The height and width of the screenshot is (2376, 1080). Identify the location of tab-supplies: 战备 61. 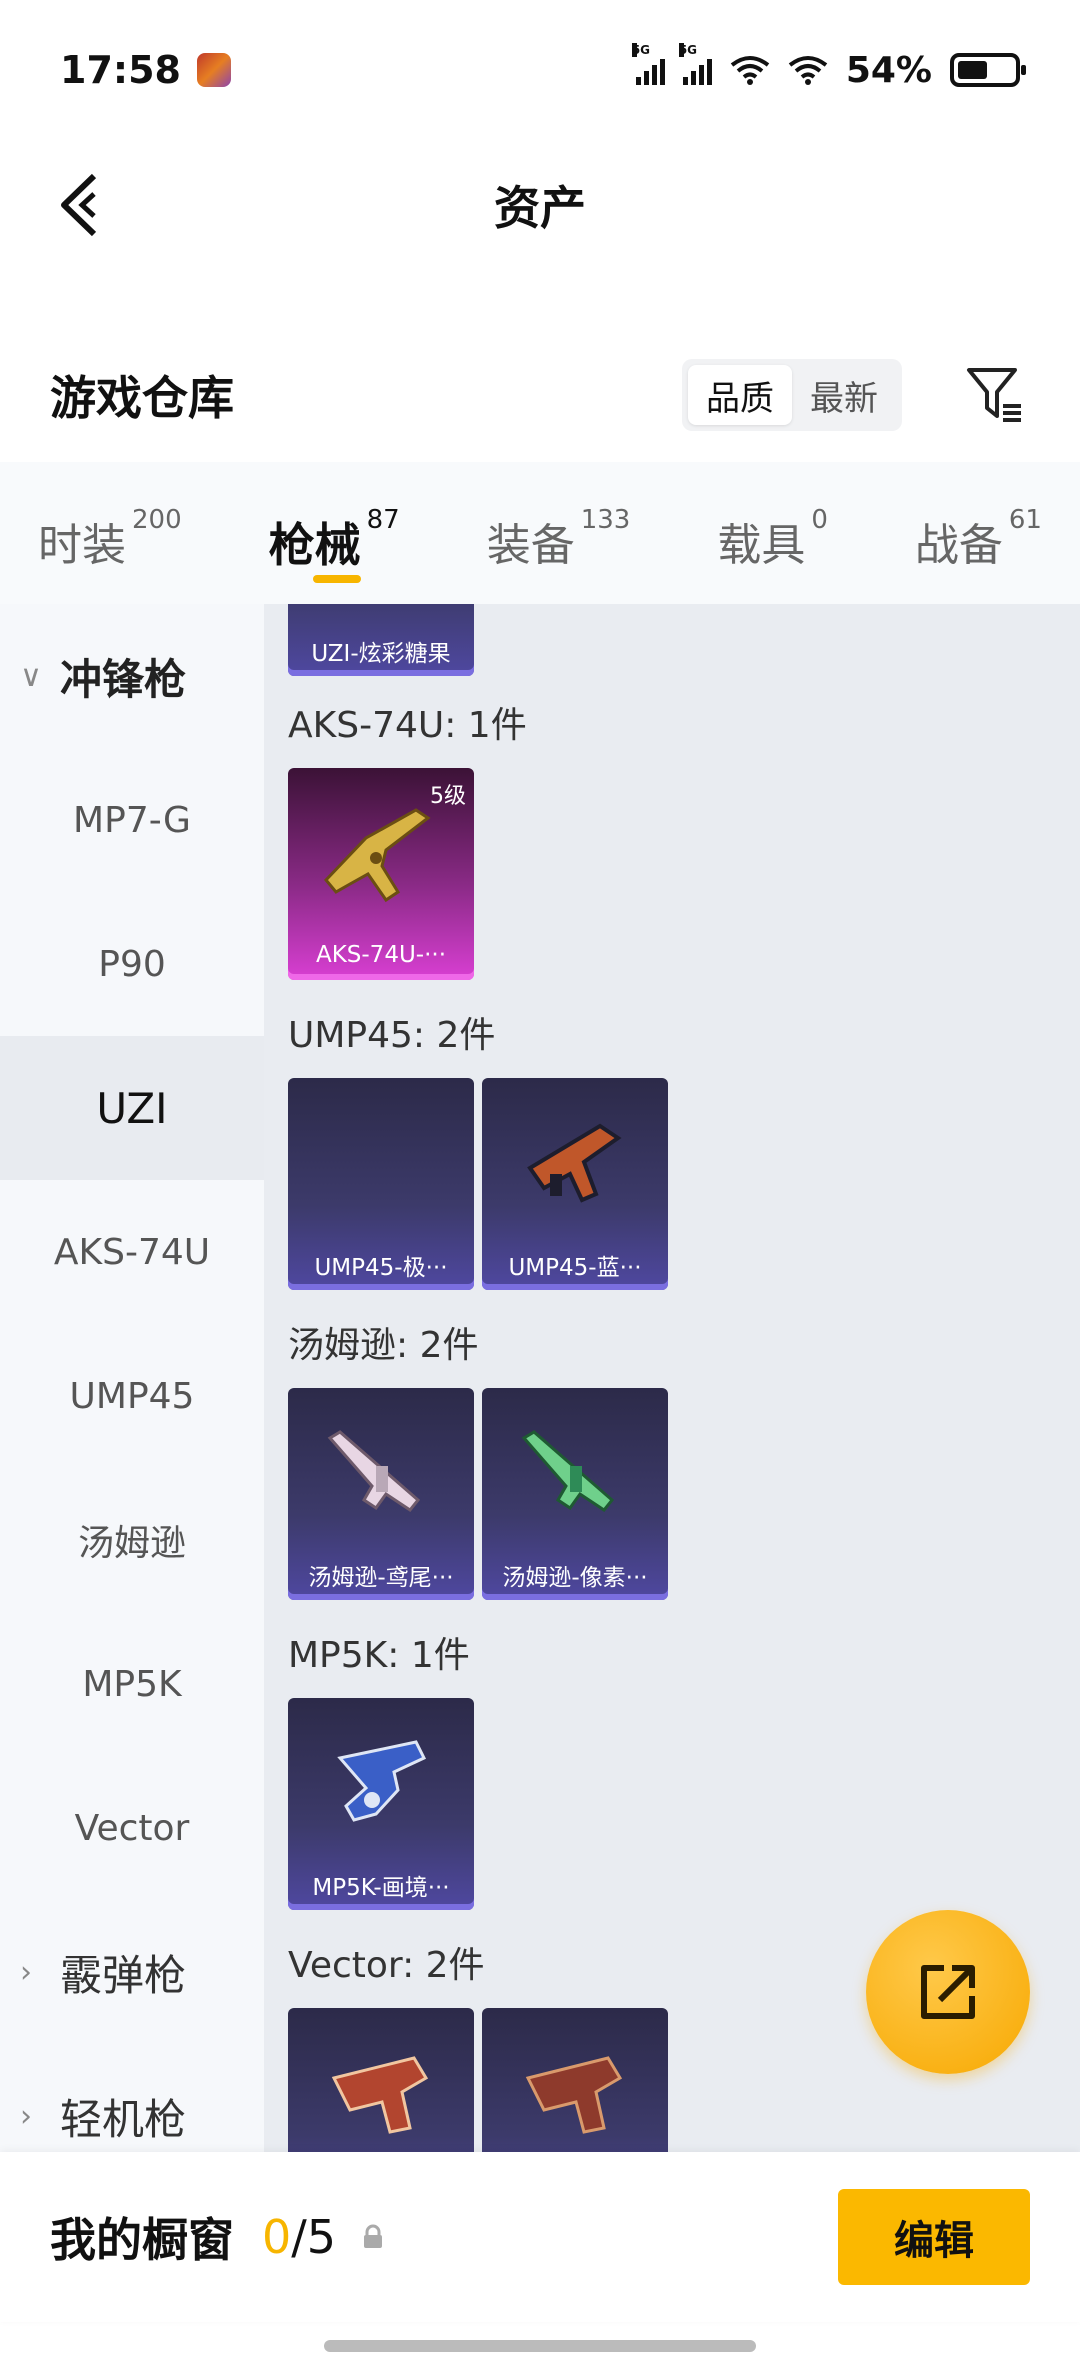
(978, 533).